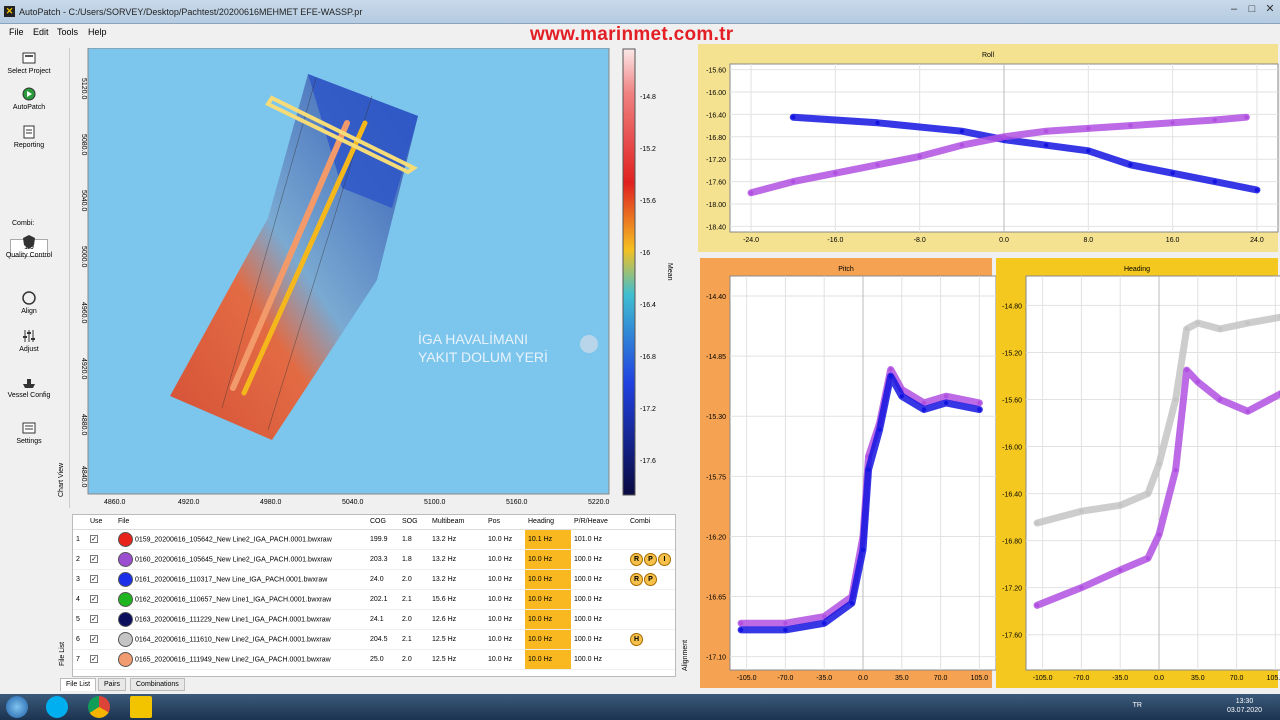 Image resolution: width=1280 pixels, height=720 pixels. What do you see at coordinates (29, 99) in the screenshot?
I see `autopatch-button: AutoPatch` at bounding box center [29, 99].